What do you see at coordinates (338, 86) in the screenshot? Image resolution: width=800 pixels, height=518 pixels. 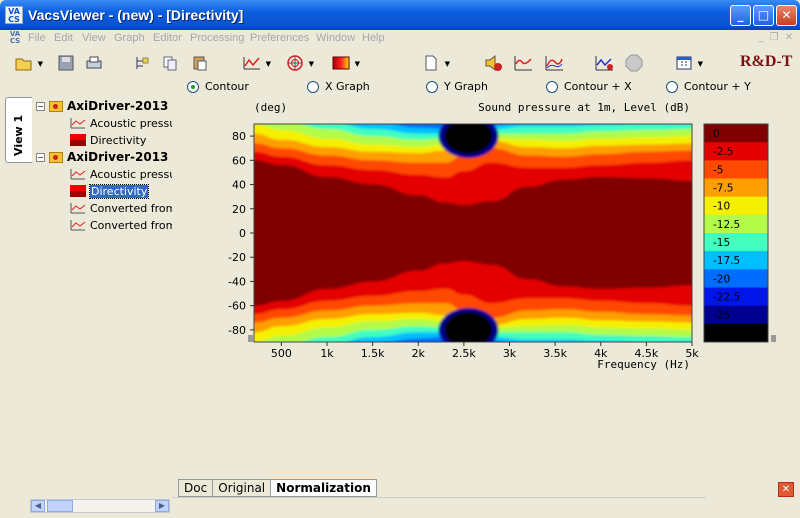 I see `radio-x-graph: X Graph` at bounding box center [338, 86].